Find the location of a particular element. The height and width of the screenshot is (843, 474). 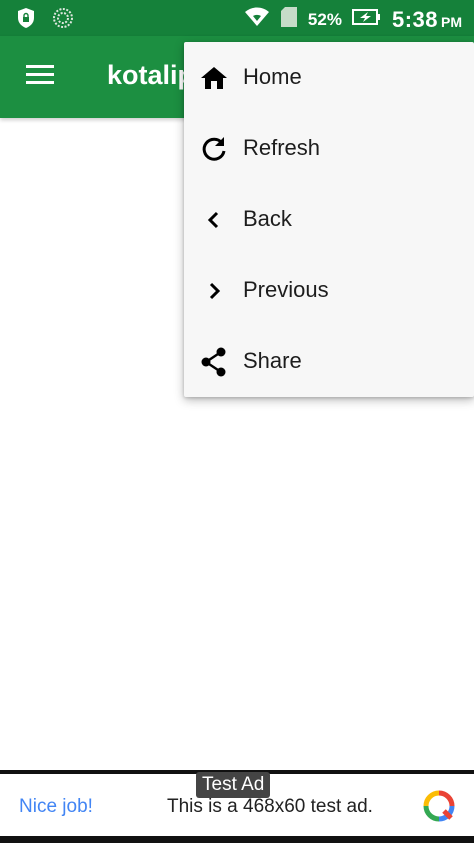

menu-item-share: Share is located at coordinates (329, 361).